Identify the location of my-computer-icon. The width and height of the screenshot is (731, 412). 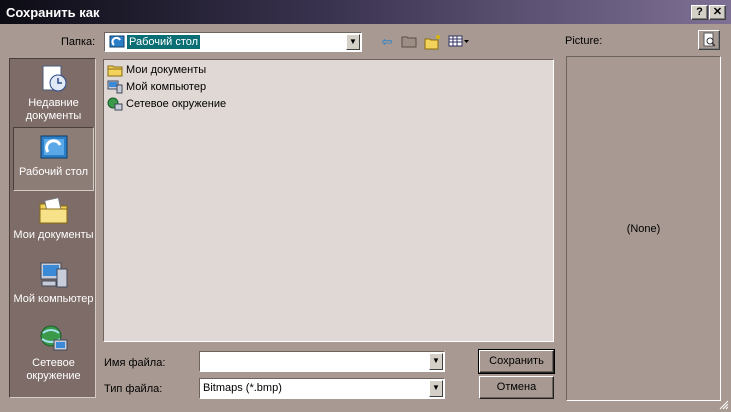
(53, 275).